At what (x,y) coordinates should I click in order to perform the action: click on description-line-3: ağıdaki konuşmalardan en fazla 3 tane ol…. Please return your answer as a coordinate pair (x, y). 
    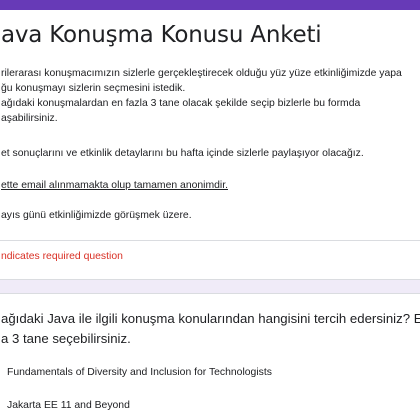
    Looking at the image, I should click on (181, 103).